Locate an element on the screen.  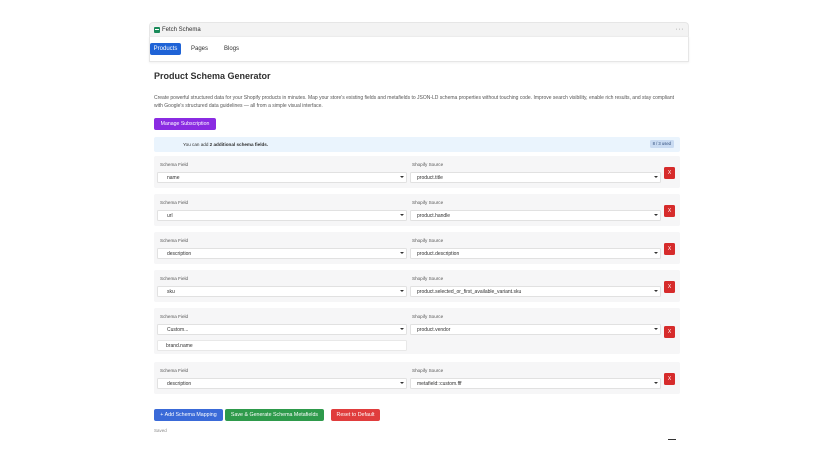
app-title: Fetch Schema is located at coordinates (181, 29).